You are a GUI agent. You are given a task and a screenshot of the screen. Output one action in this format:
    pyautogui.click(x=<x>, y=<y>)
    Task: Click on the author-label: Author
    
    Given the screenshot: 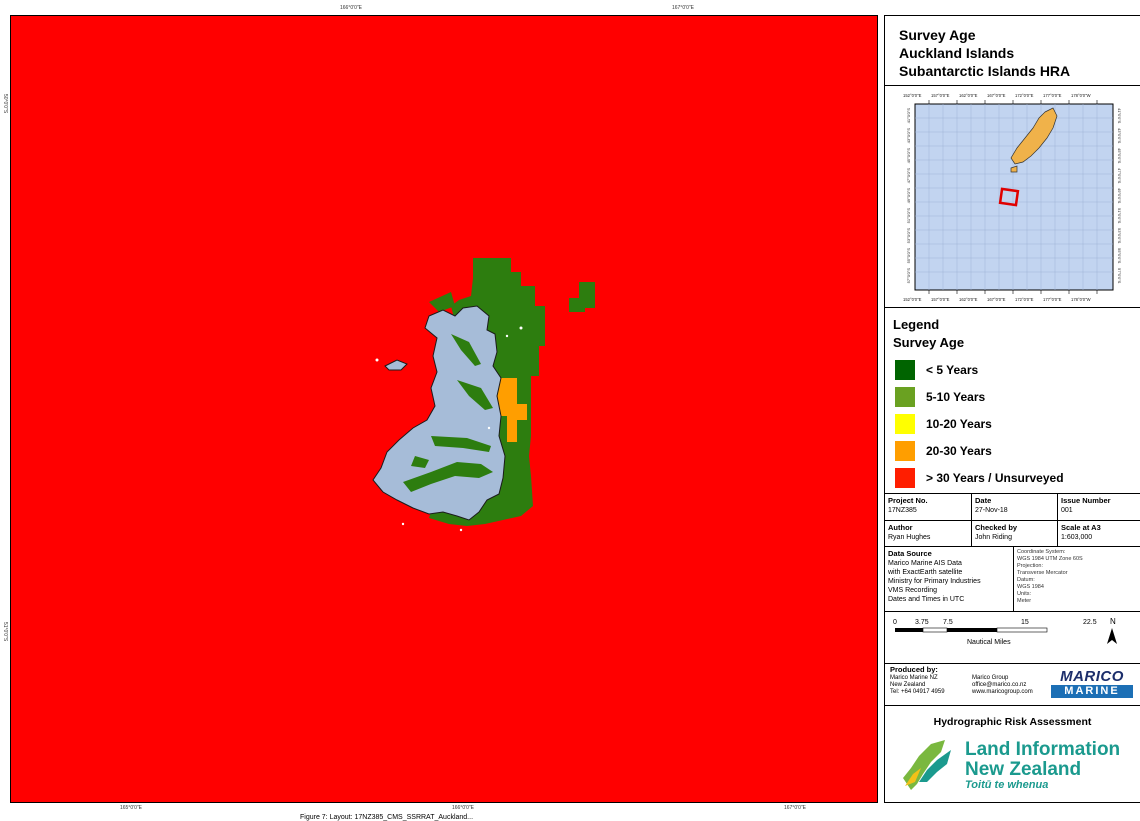 What is the action you would take?
    pyautogui.click(x=900, y=527)
    